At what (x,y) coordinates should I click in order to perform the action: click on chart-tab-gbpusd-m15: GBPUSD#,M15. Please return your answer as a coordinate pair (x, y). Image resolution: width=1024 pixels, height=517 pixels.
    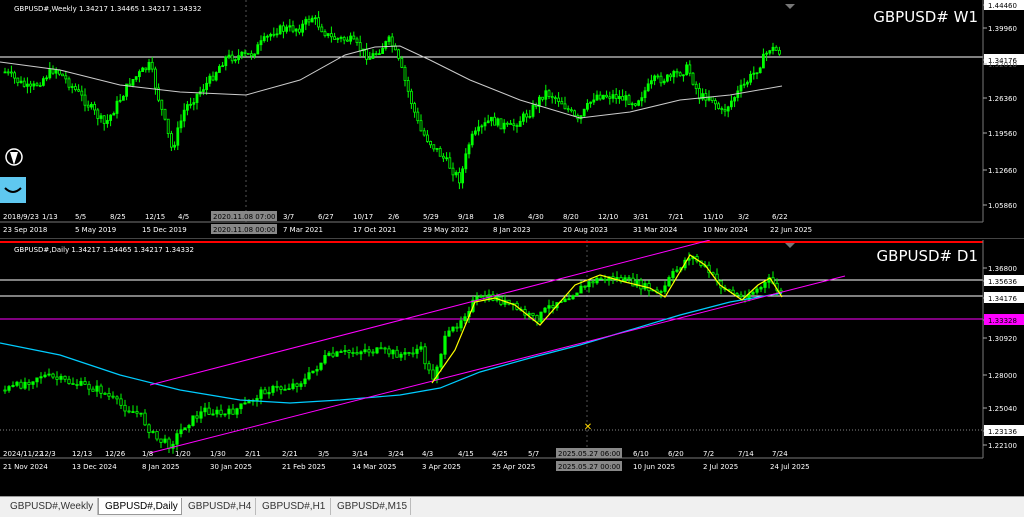
    Looking at the image, I should click on (371, 506).